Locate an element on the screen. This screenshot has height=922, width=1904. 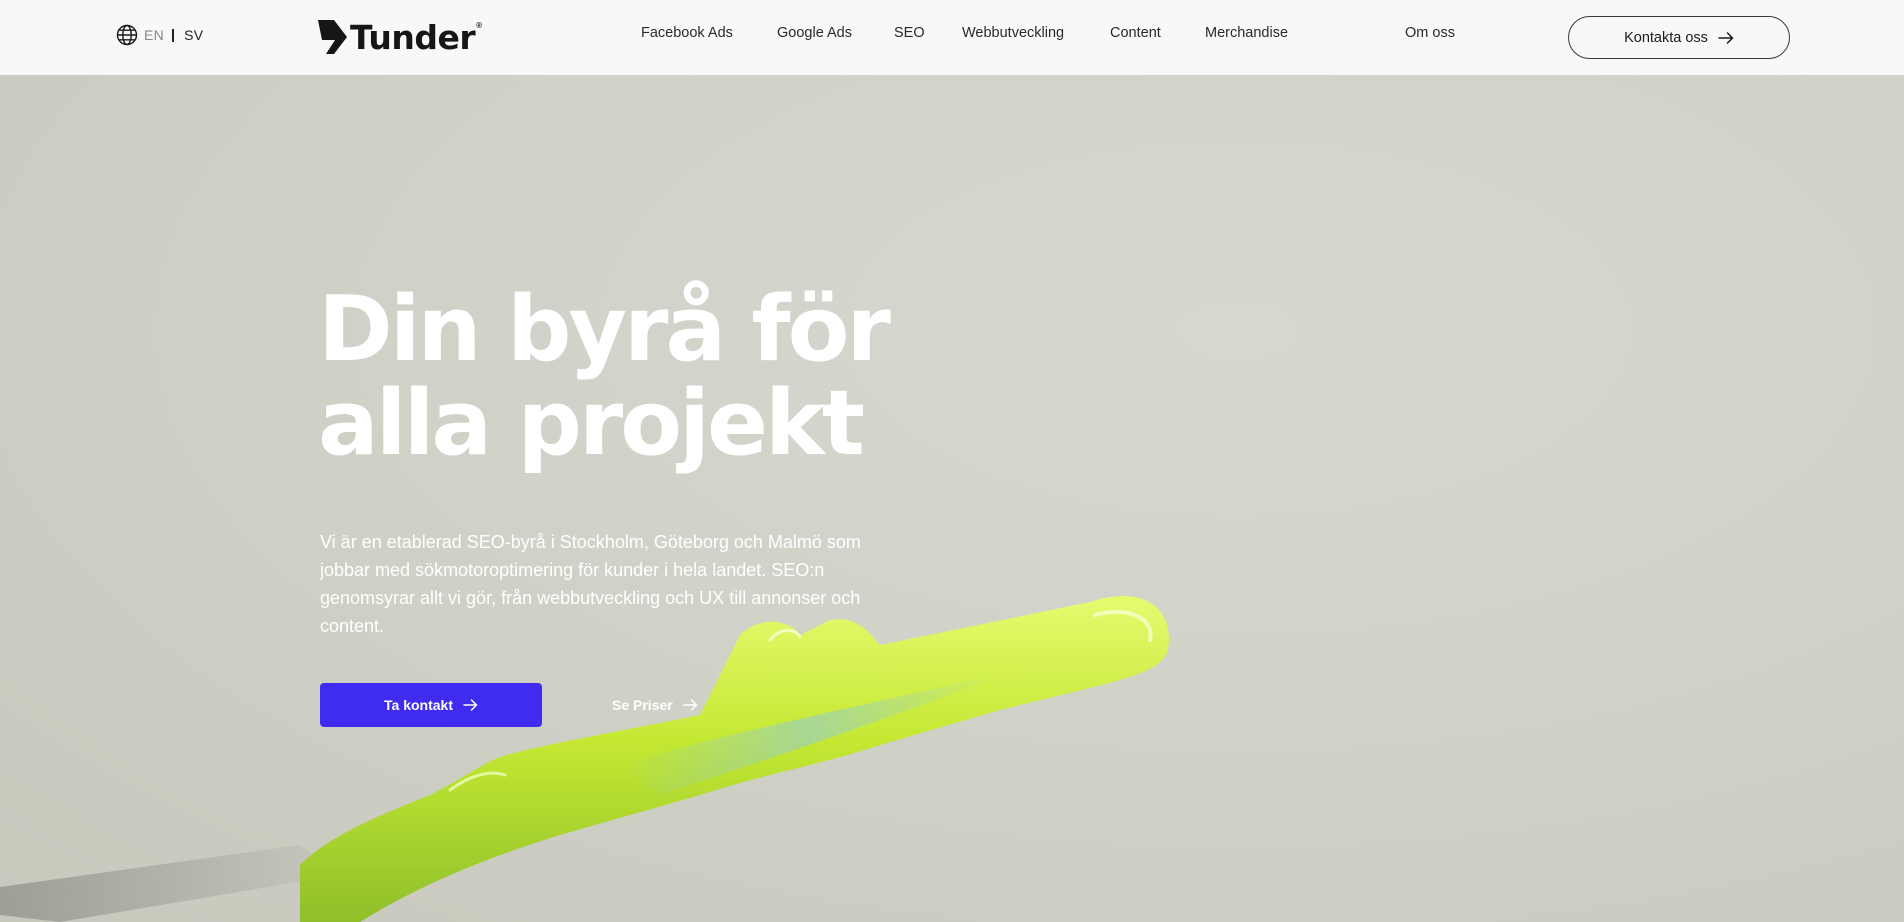
logo-mark-icon is located at coordinates (333, 37).